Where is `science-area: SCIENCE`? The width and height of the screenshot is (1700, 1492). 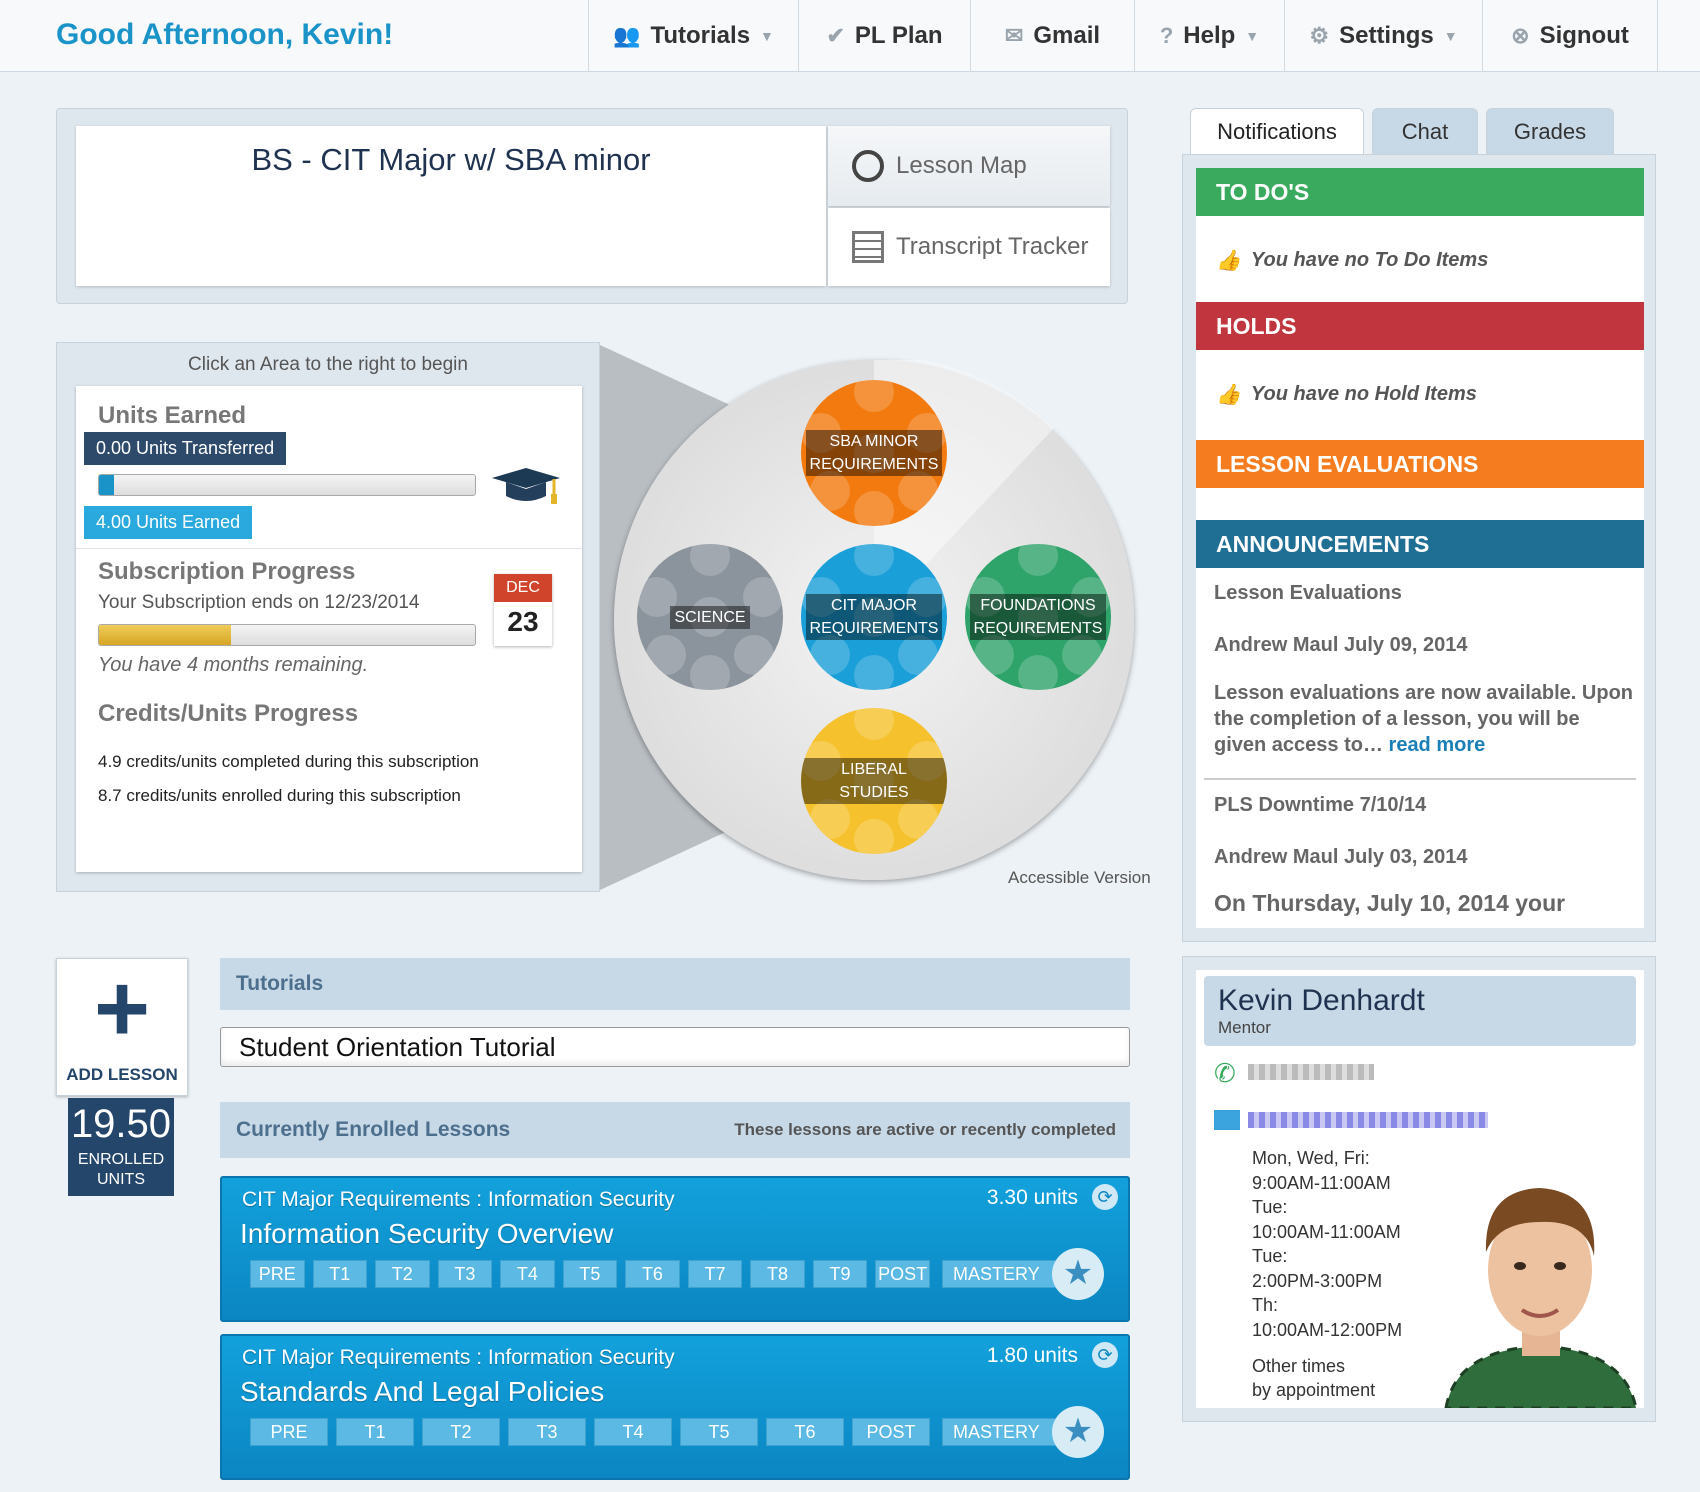 science-area: SCIENCE is located at coordinates (710, 617).